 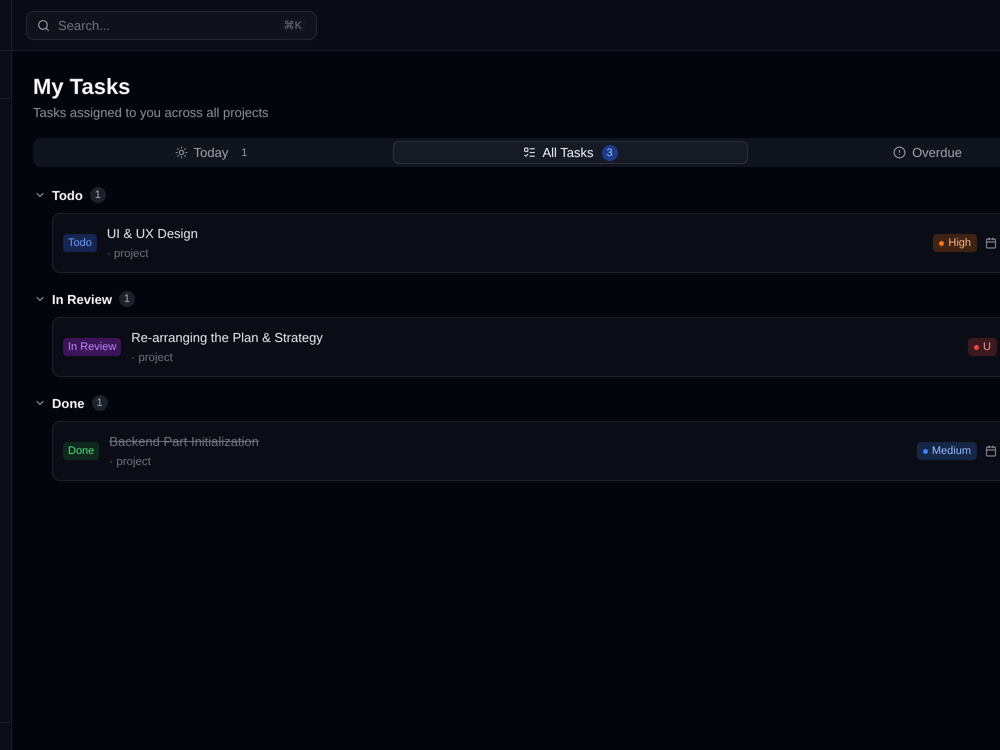 I want to click on task-title: UI & UX Design, so click(x=152, y=233).